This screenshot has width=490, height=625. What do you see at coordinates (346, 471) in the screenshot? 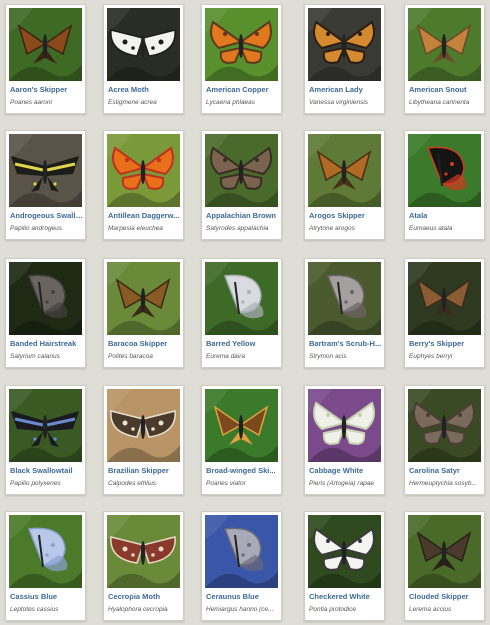
I see `common-name: Cabbage White` at bounding box center [346, 471].